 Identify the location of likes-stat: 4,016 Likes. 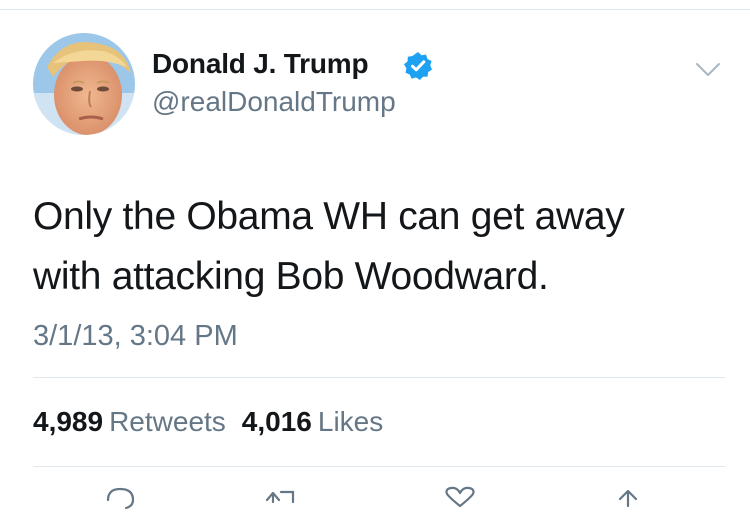
(312, 421).